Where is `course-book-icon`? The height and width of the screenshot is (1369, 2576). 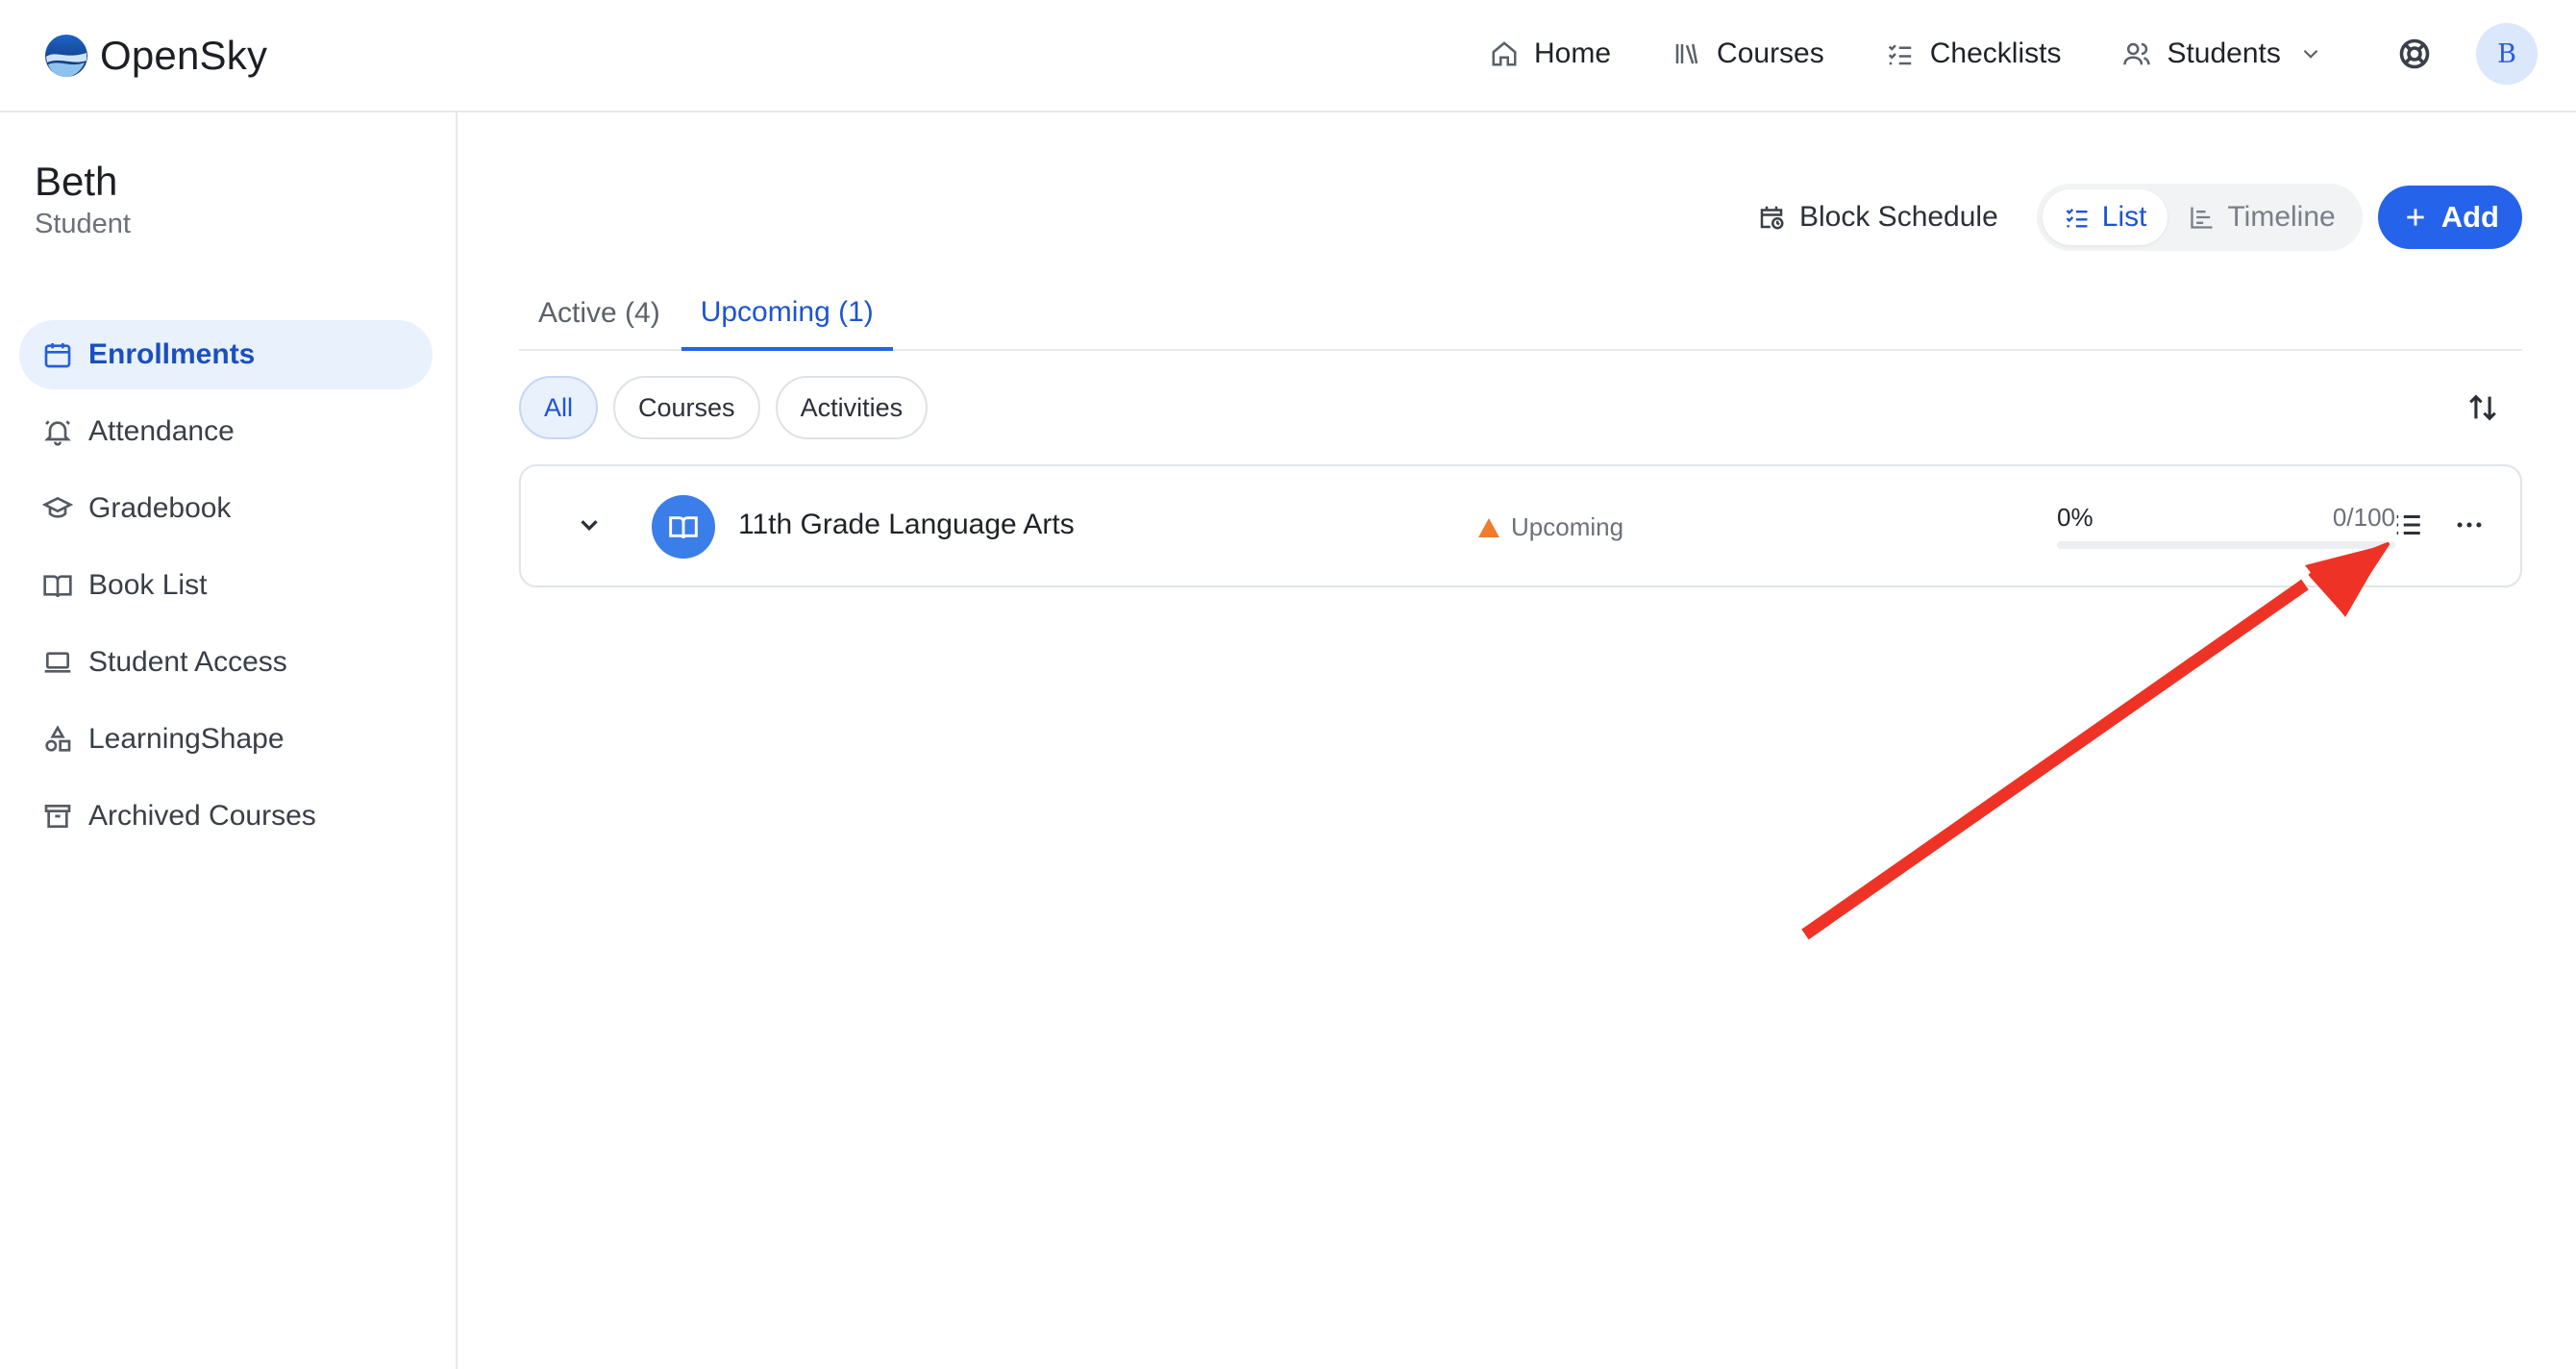 course-book-icon is located at coordinates (683, 527).